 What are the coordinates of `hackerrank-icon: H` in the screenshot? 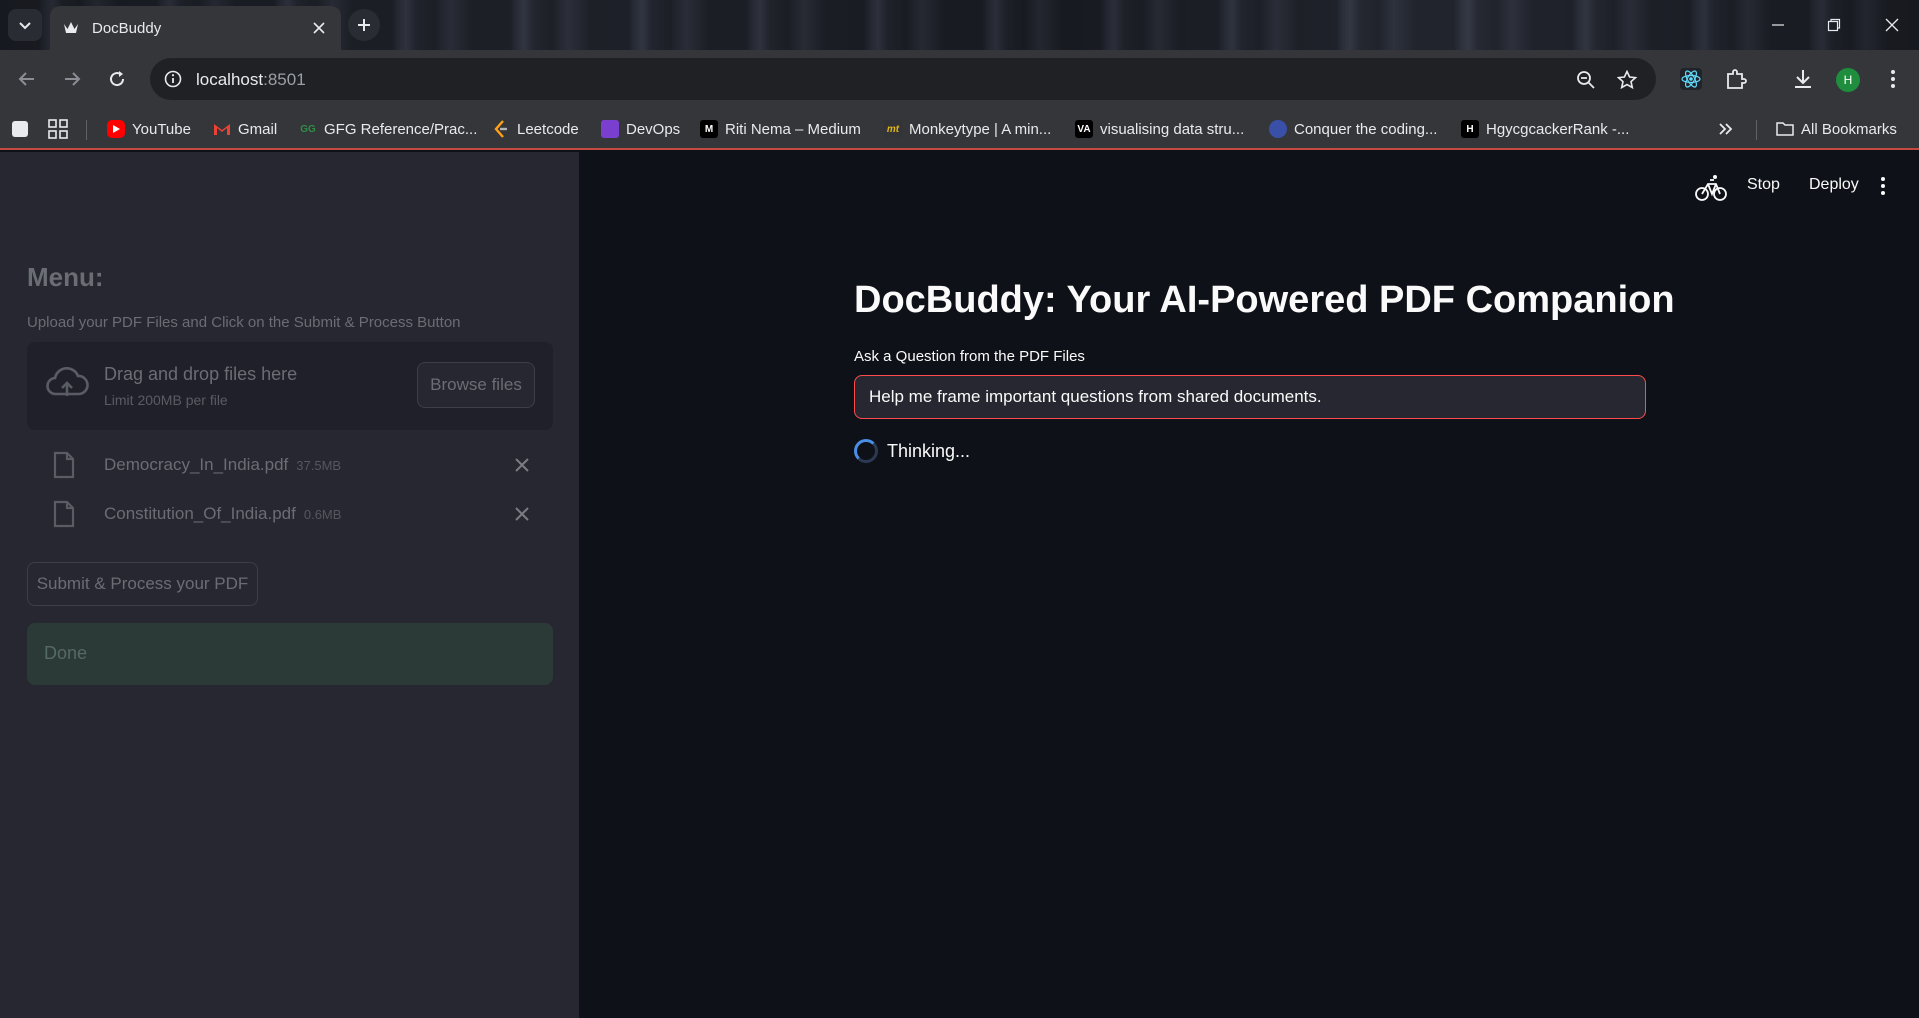 It's located at (1470, 129).